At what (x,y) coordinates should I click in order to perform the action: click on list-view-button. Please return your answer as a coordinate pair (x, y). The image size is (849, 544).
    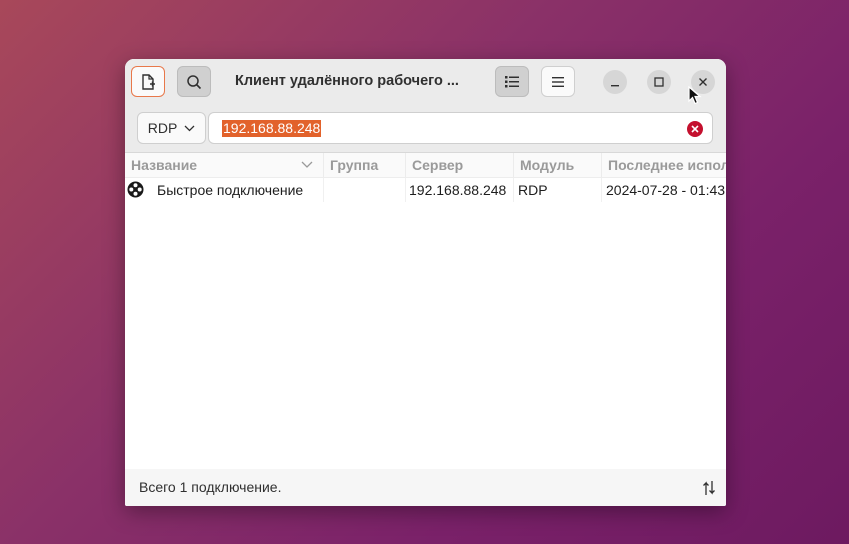
    Looking at the image, I should click on (512, 81).